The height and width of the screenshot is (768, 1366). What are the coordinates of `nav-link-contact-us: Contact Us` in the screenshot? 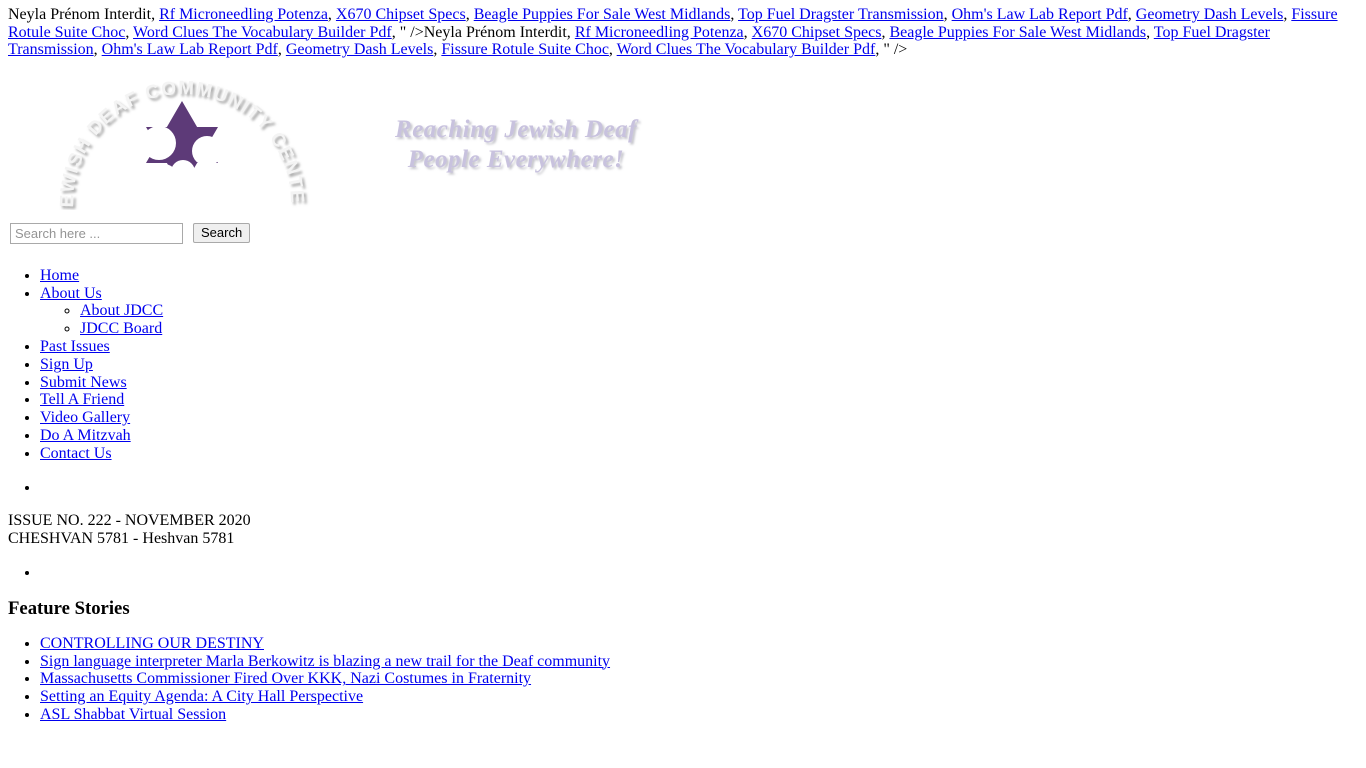 It's located at (76, 453).